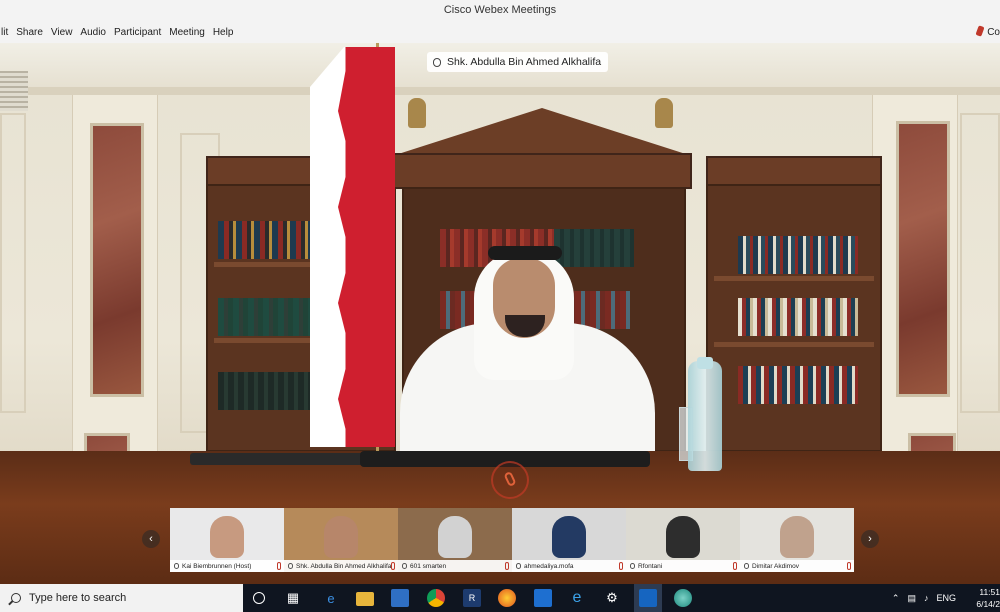  Describe the element at coordinates (980, 31) in the screenshot. I see `recording-icon` at that location.